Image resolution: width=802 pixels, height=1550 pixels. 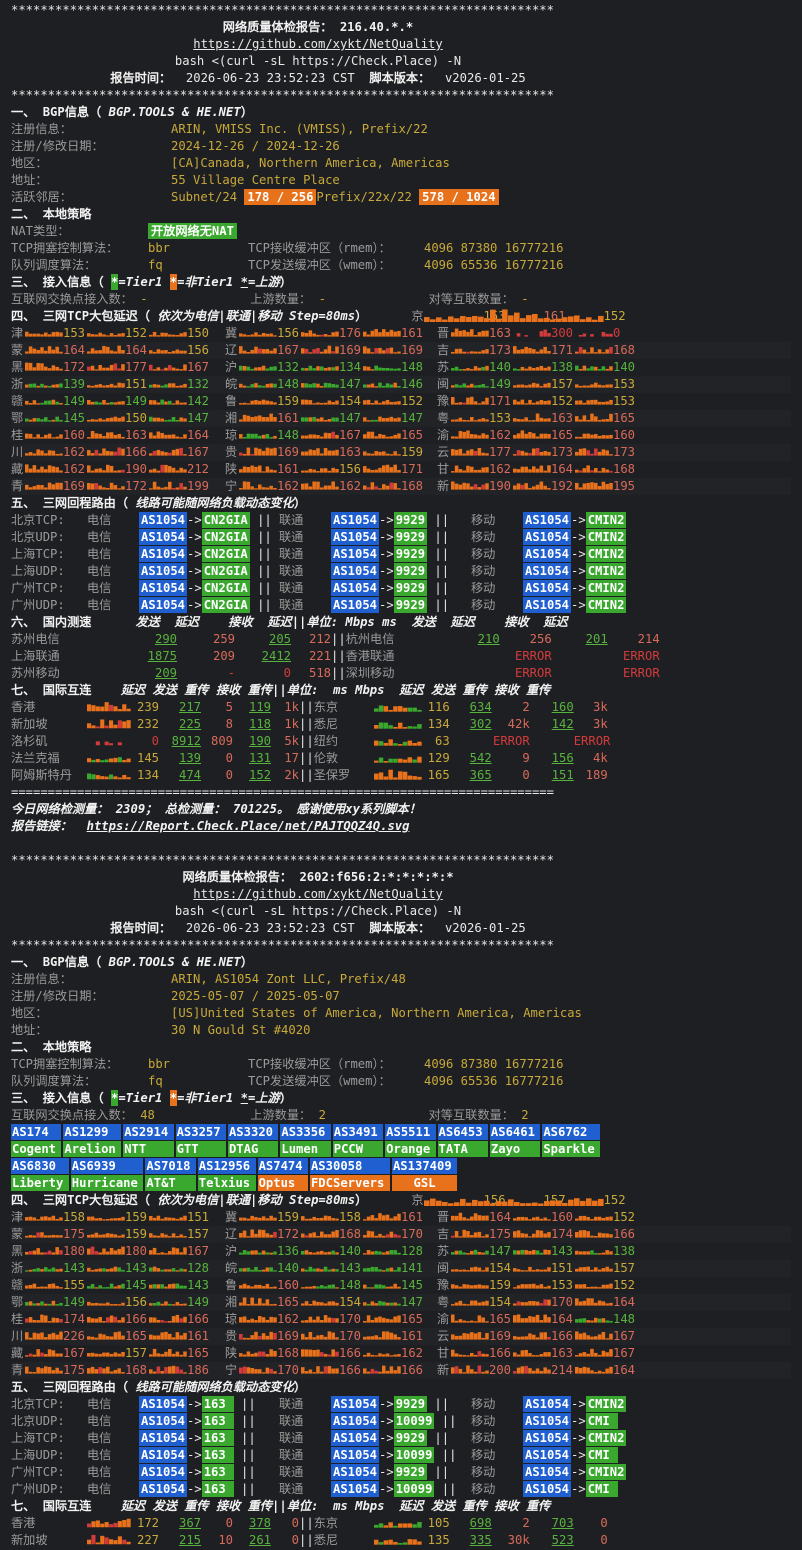 I want to click on asn-name: Optus, so click(x=282, y=1183).